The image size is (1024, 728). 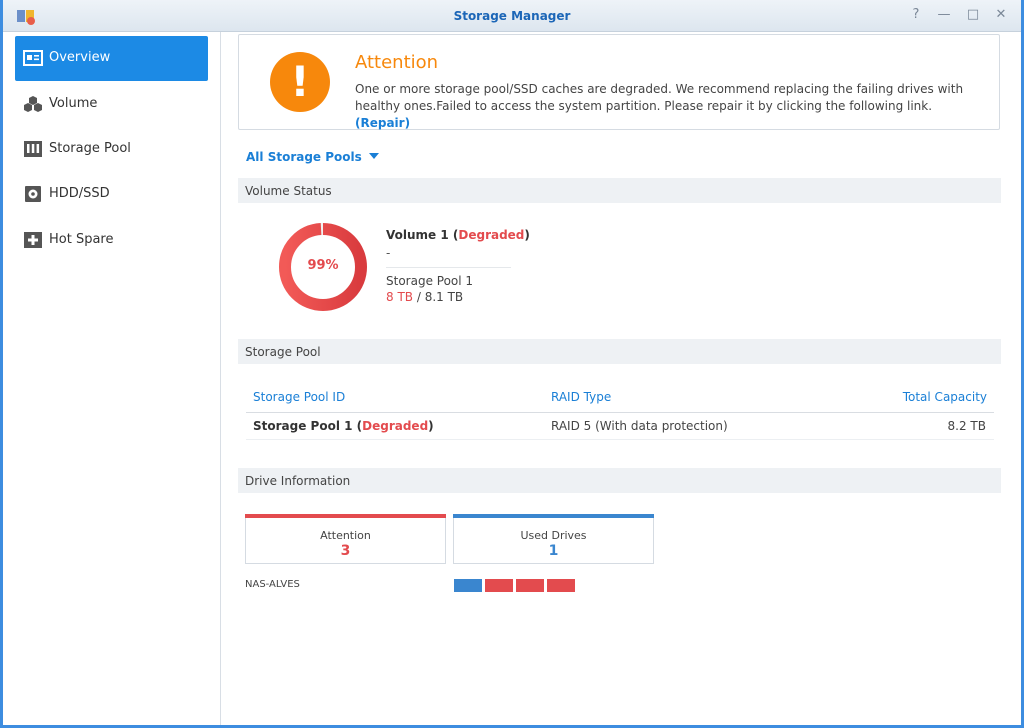 What do you see at coordinates (304, 157) in the screenshot?
I see `filter-label: All Storage Pools` at bounding box center [304, 157].